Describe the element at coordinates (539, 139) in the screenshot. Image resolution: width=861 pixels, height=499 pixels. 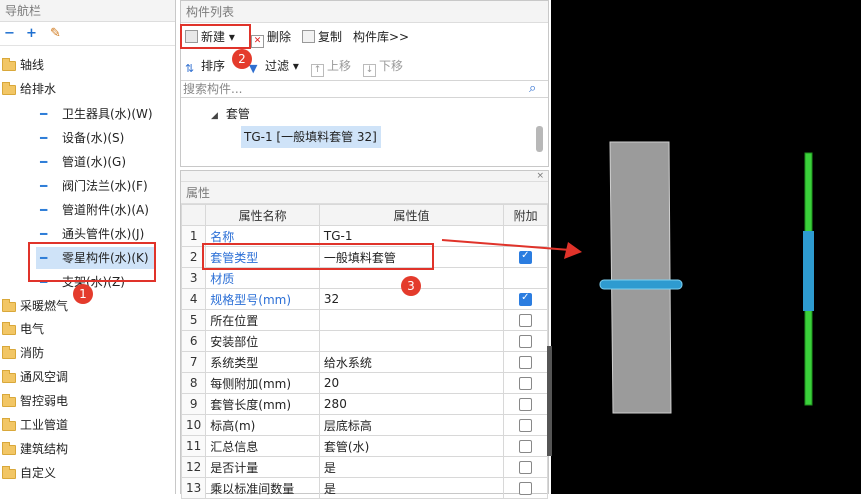
I see `list-scrollbar` at that location.